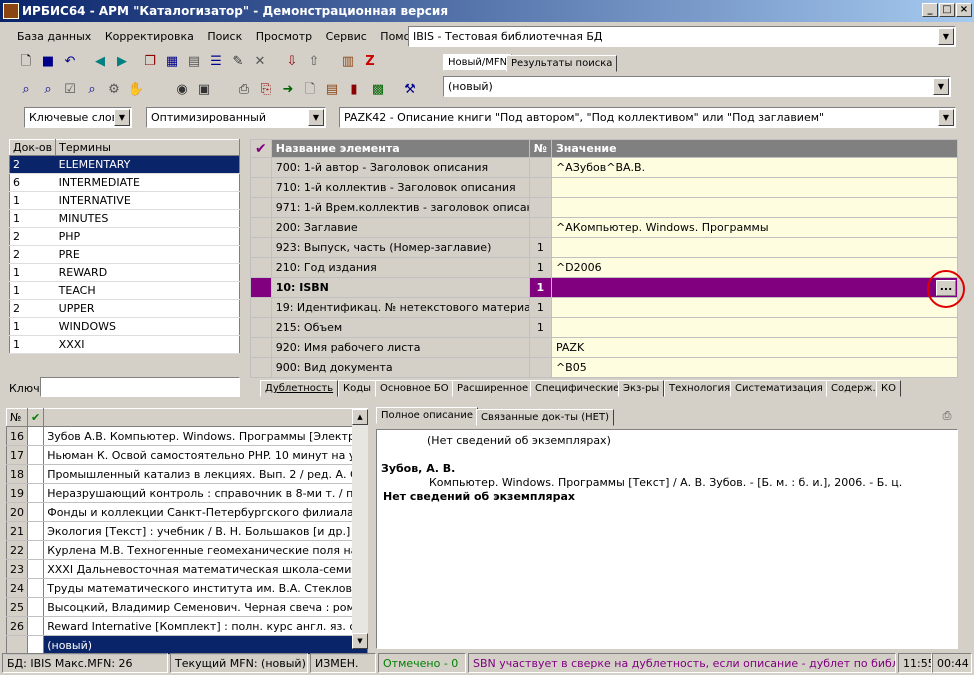  Describe the element at coordinates (32, 147) in the screenshot. I see `column-header-count: Док-ов` at that location.